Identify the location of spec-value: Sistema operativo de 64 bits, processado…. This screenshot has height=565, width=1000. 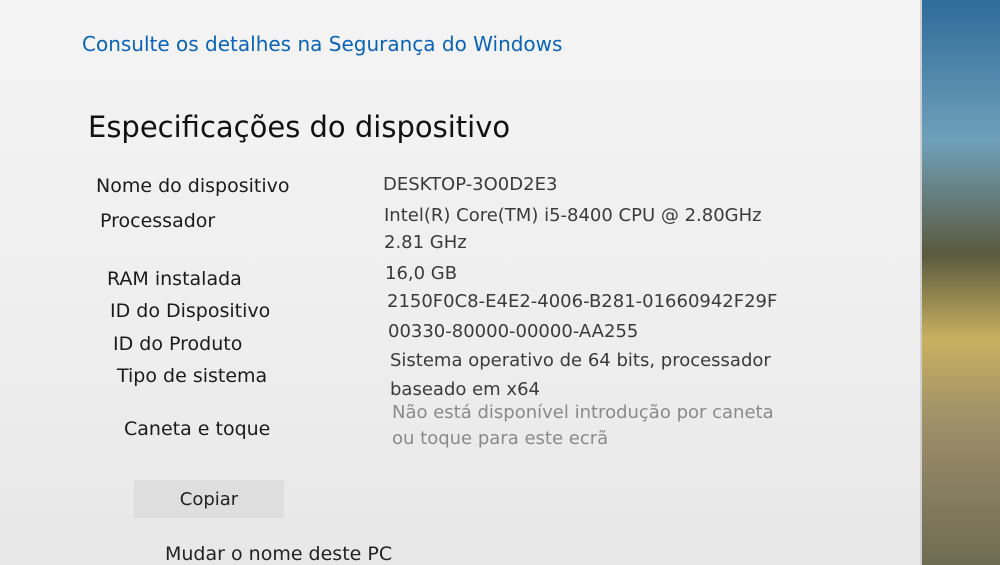
(580, 360).